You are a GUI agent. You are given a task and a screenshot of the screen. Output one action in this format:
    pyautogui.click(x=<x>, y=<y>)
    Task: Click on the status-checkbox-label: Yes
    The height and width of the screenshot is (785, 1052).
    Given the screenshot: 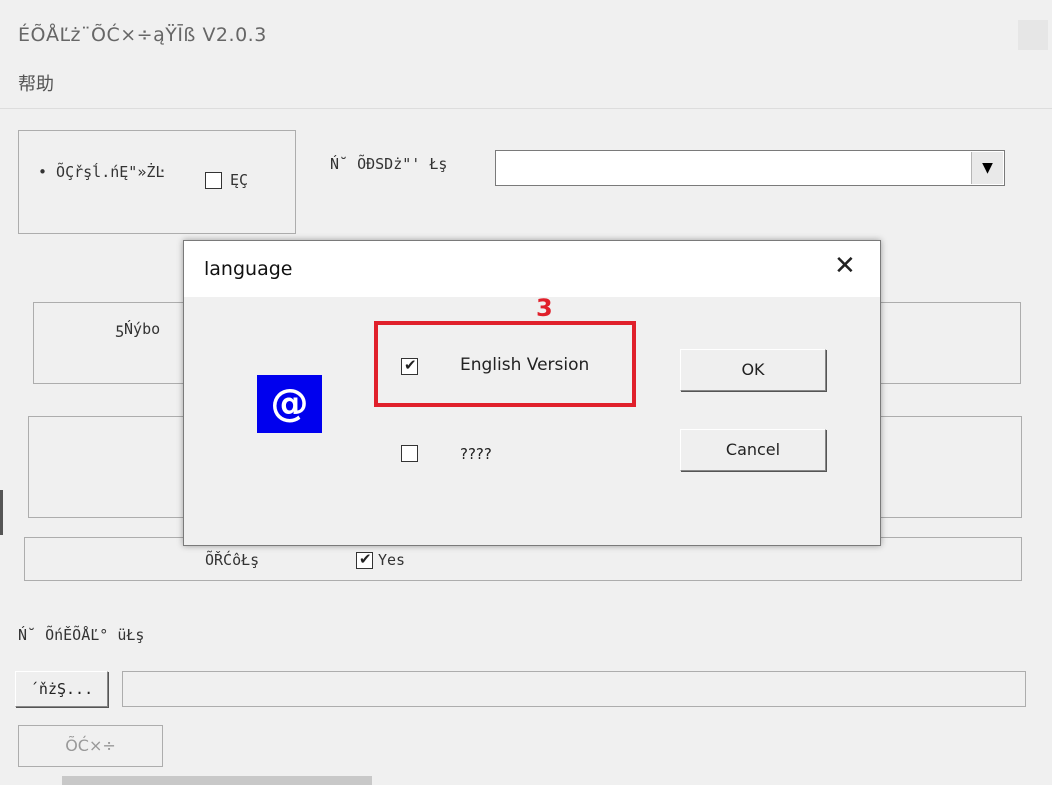 What is the action you would take?
    pyautogui.click(x=392, y=560)
    